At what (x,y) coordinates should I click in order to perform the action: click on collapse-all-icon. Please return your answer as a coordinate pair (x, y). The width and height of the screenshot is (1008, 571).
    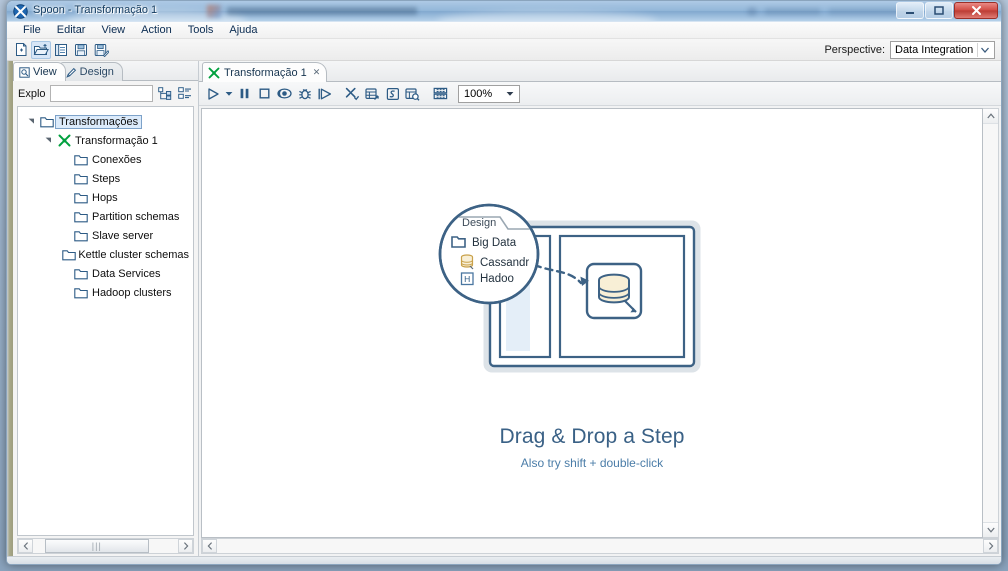
    Looking at the image, I should click on (184, 93).